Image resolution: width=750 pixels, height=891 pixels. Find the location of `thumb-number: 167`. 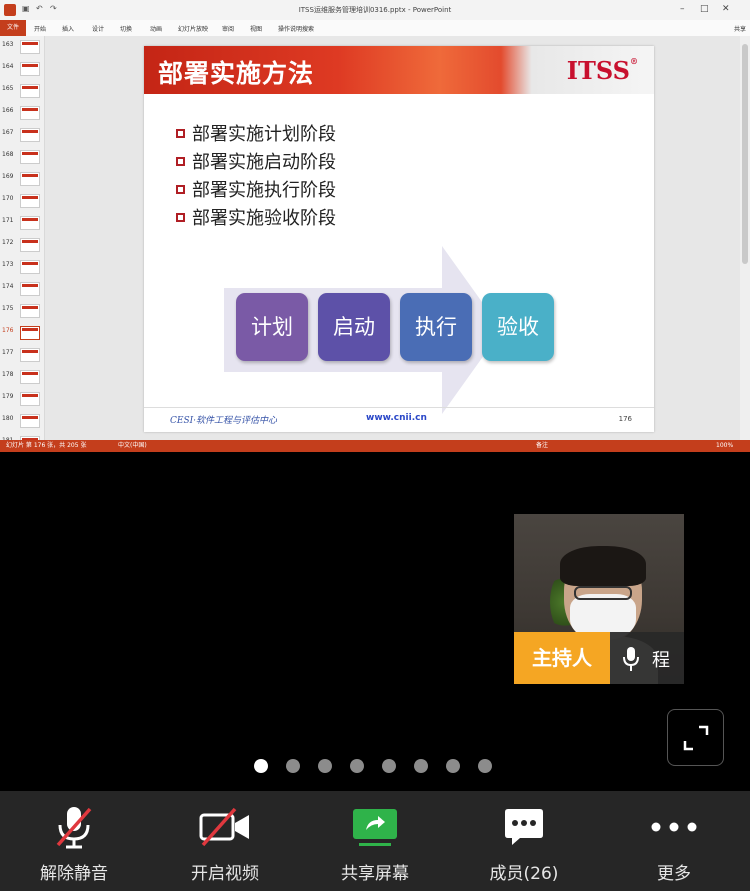

thumb-number: 167 is located at coordinates (8, 132).